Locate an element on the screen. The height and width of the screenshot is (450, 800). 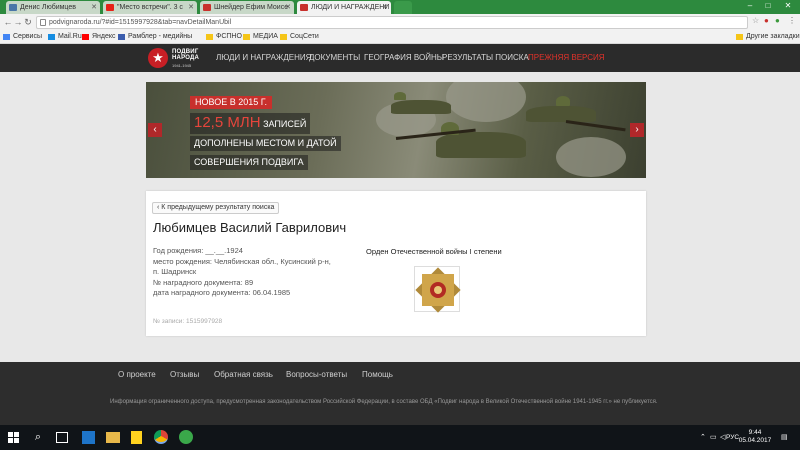
nav-documents: ДОКУМЕНТЫ is located at coordinates (334, 58).